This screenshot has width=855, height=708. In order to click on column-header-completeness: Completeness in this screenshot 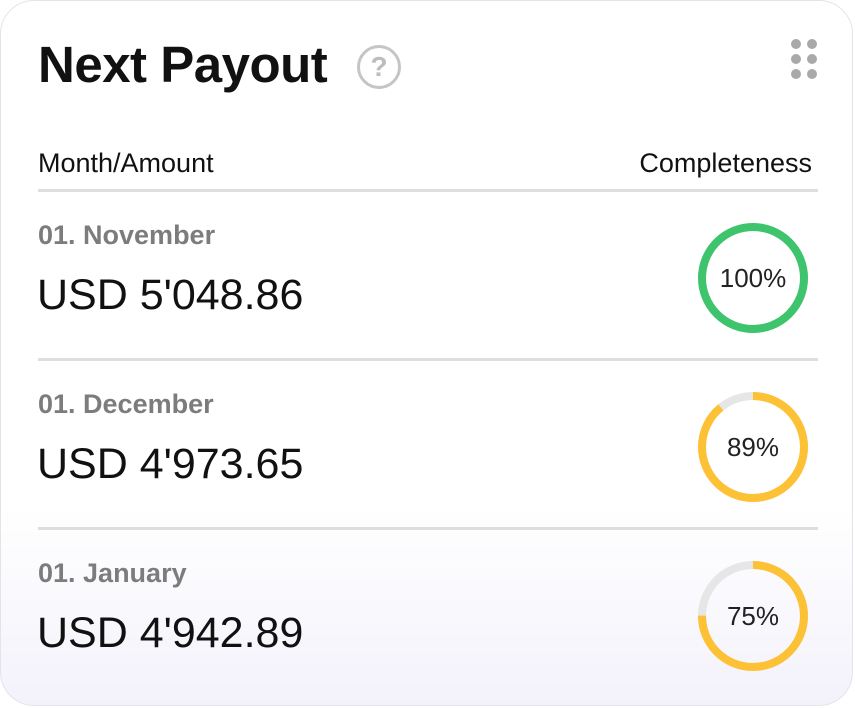, I will do `click(725, 163)`.